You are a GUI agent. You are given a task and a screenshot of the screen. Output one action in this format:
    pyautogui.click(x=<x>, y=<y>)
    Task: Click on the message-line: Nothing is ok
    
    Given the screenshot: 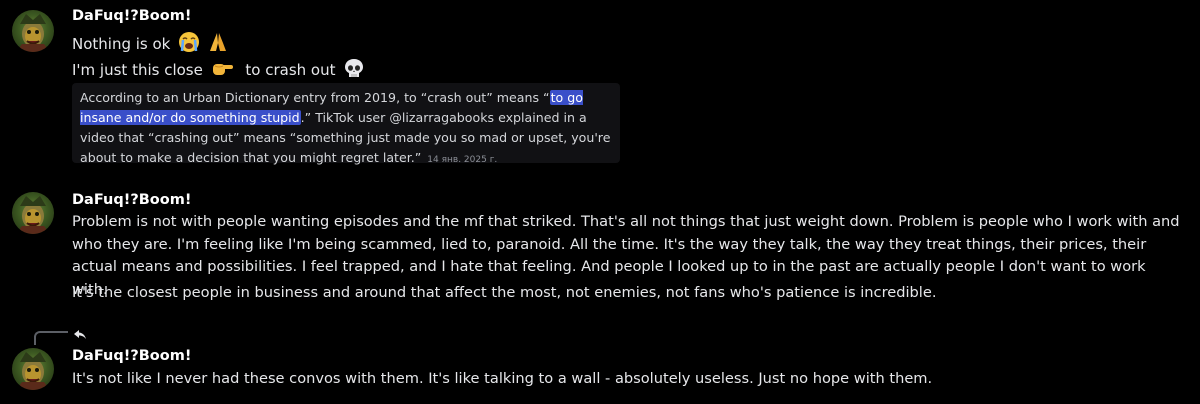 What is the action you would take?
    pyautogui.click(x=150, y=44)
    